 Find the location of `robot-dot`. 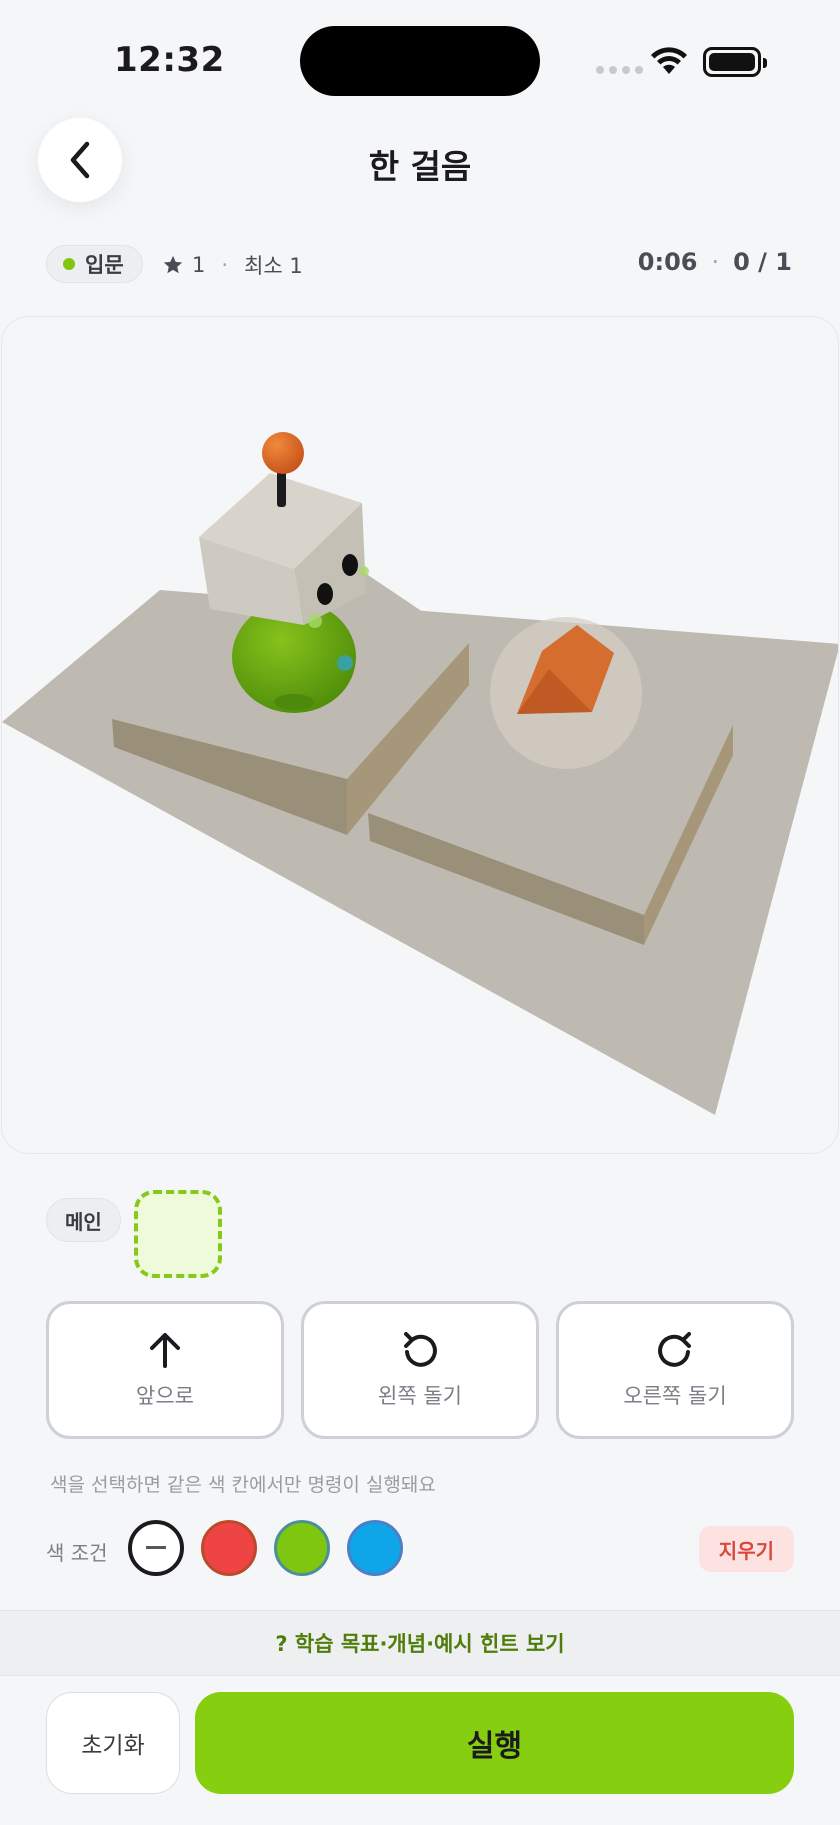

robot-dot is located at coordinates (345, 663).